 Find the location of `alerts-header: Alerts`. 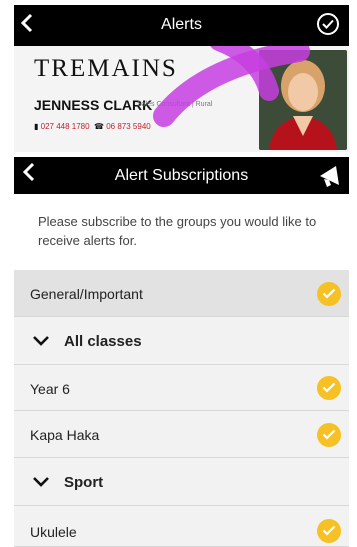

alerts-header: Alerts is located at coordinates (181, 25).